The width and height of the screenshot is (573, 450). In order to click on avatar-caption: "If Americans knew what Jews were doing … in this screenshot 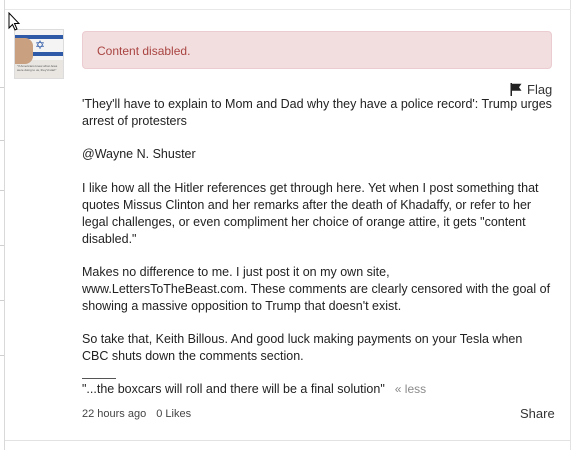, I will do `click(37, 68)`.